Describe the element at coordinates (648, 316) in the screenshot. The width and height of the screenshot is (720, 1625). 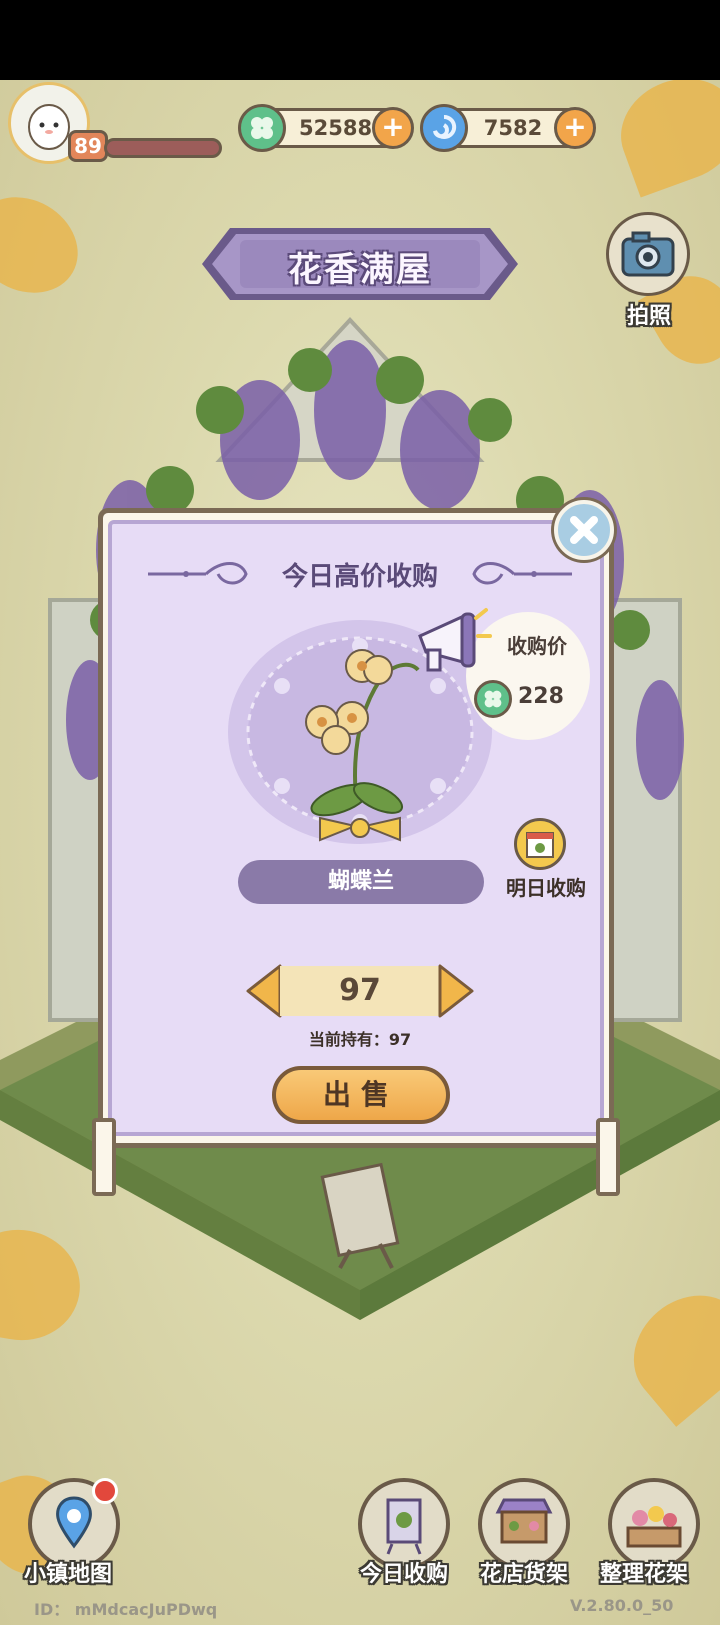
I see `camera-label: 拍照` at that location.